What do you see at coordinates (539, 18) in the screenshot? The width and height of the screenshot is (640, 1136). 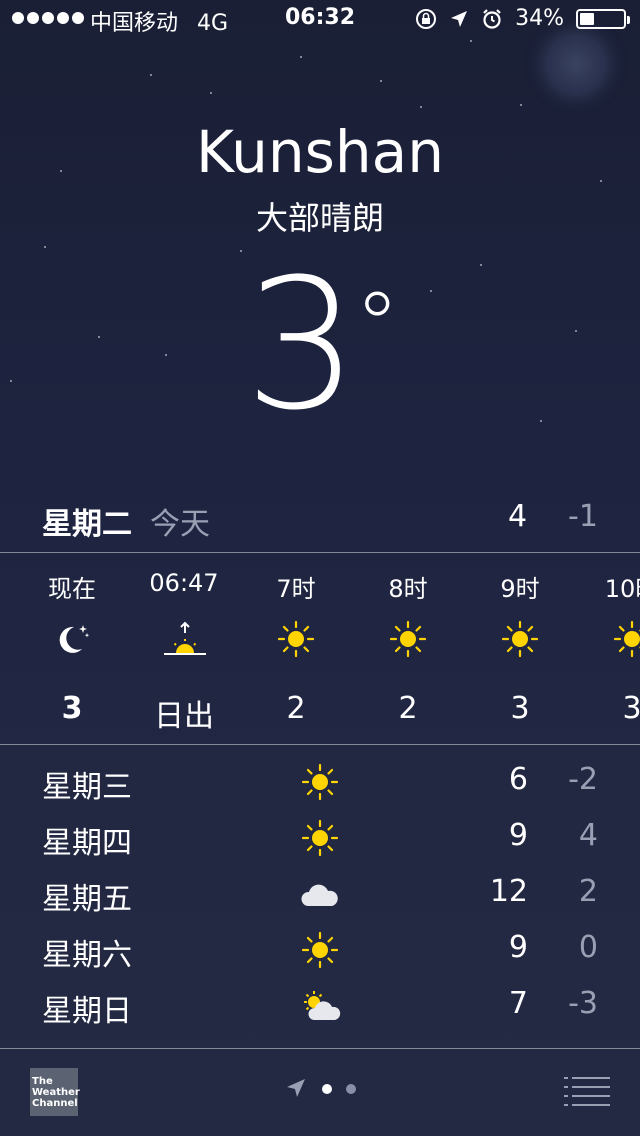 I see `battery-percent: 34%` at bounding box center [539, 18].